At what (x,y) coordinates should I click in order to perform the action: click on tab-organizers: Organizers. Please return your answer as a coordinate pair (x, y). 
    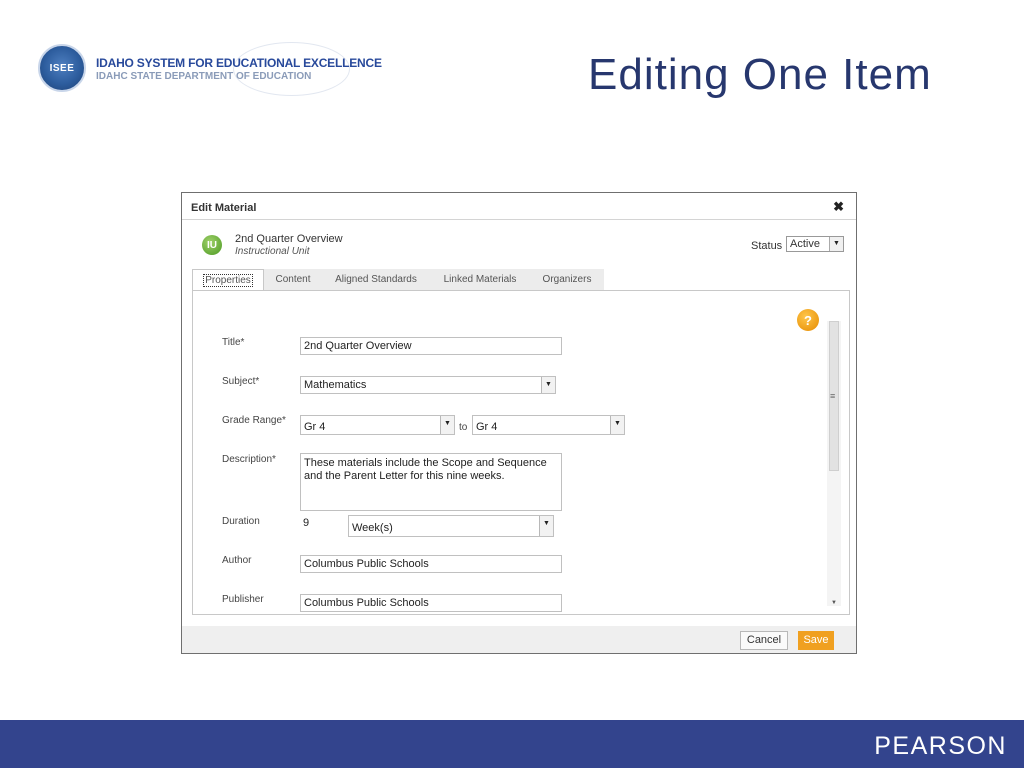
    Looking at the image, I should click on (567, 280).